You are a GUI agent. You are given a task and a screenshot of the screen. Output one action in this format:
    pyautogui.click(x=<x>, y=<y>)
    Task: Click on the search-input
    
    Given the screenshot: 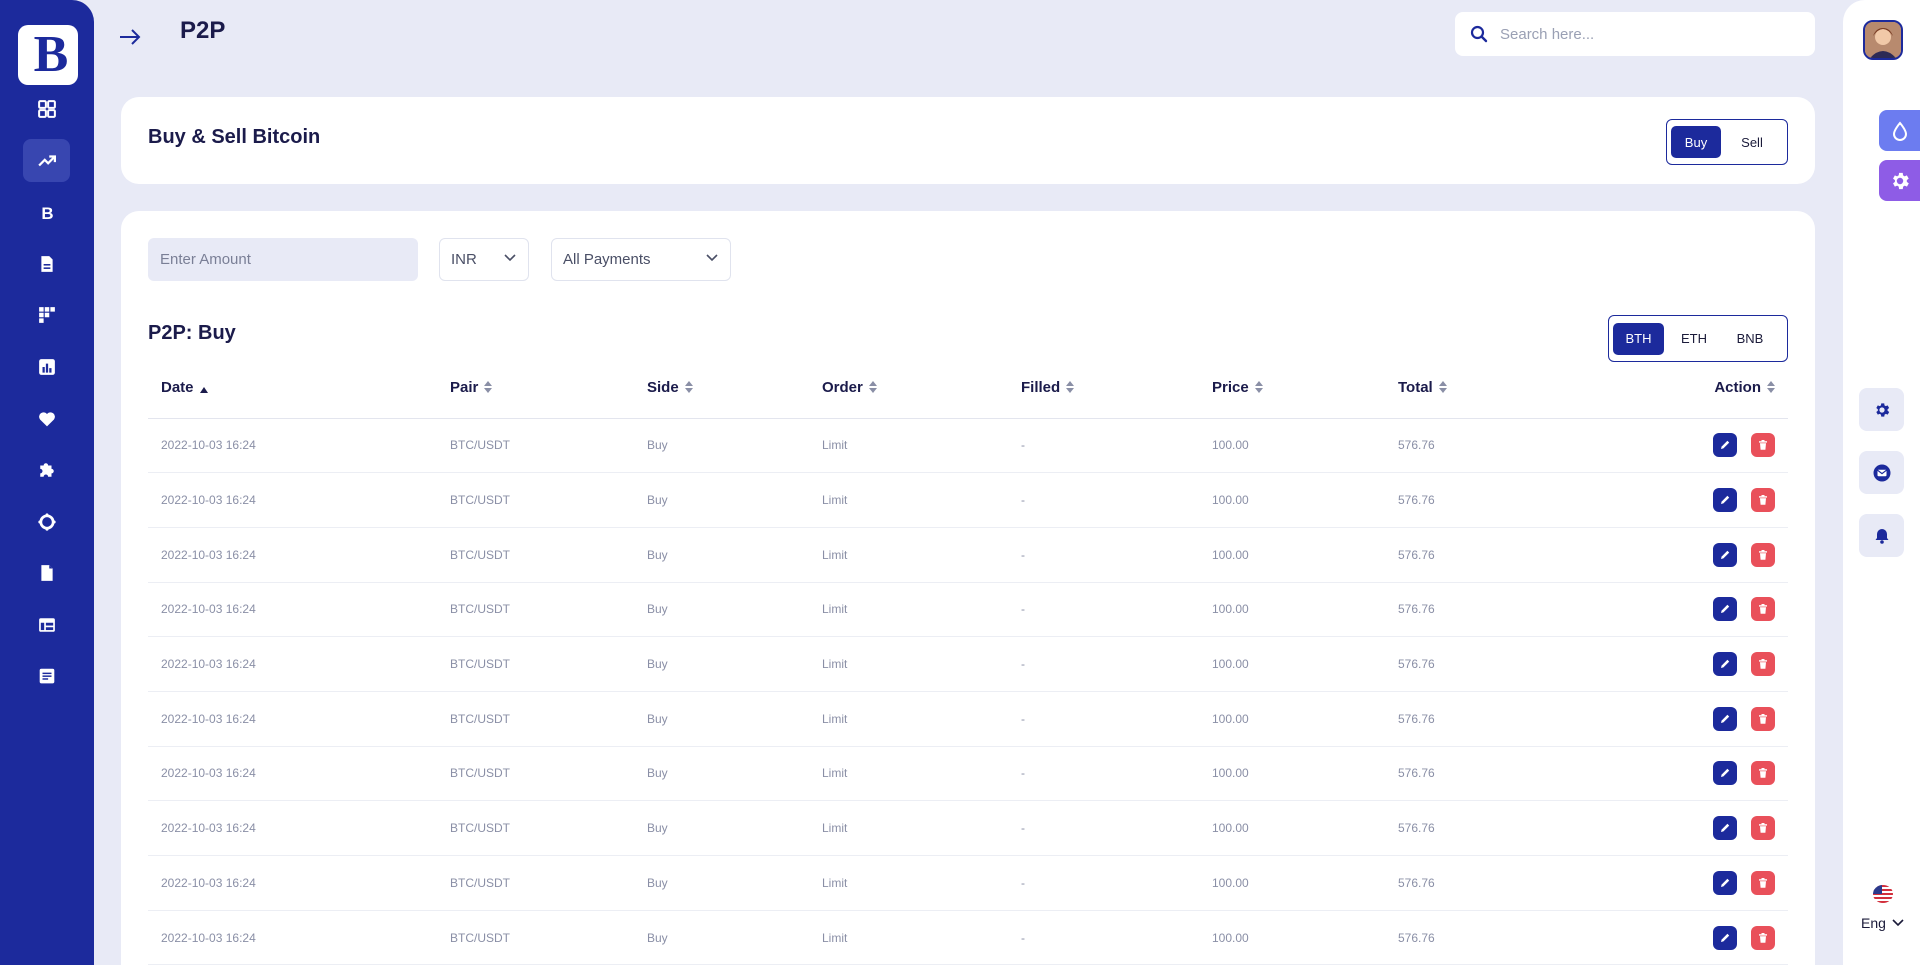 What is the action you would take?
    pyautogui.click(x=1645, y=34)
    